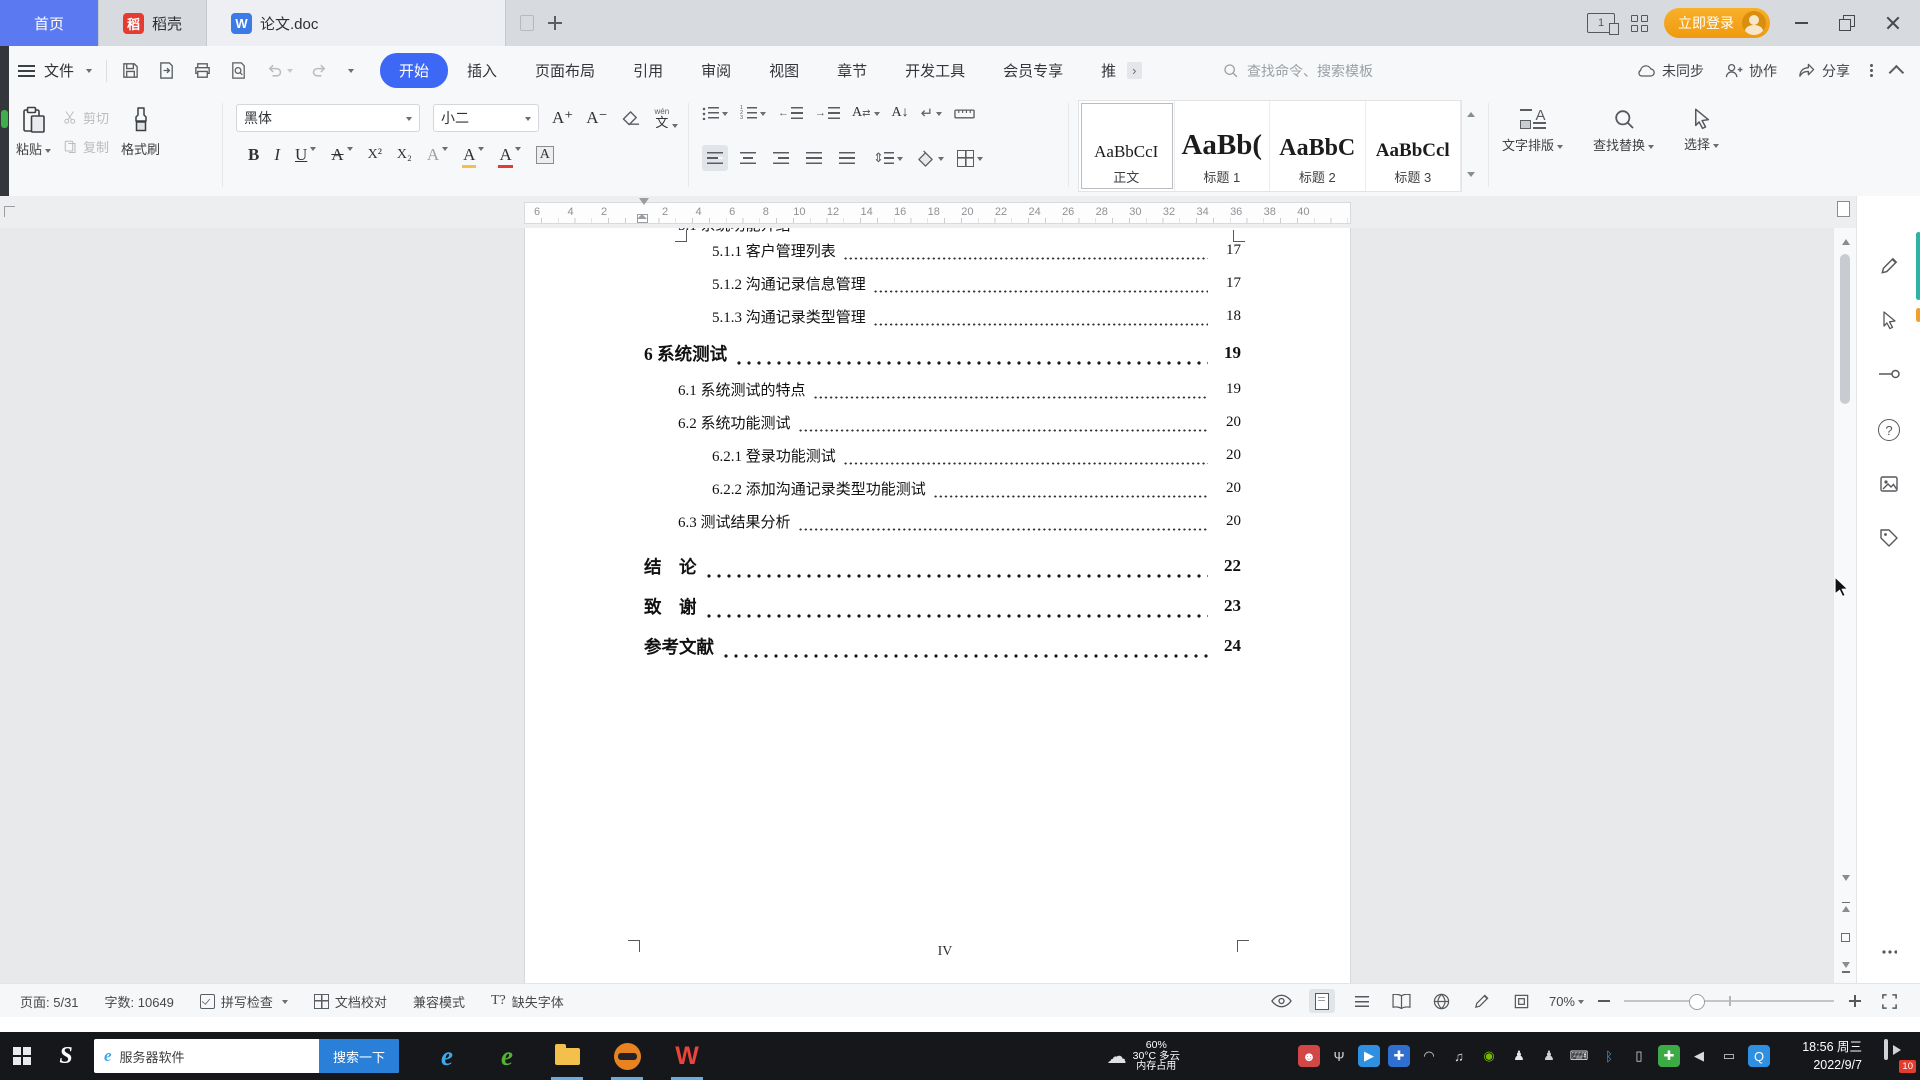 The image size is (1920, 1080). What do you see at coordinates (66, 1056) in the screenshot?
I see `s-app-button: S` at bounding box center [66, 1056].